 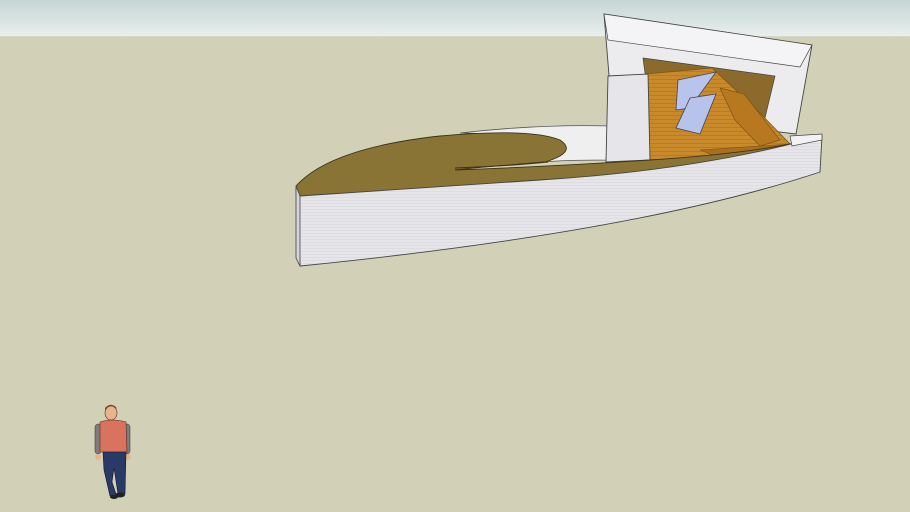 What do you see at coordinates (455, 18) in the screenshot?
I see `sky` at bounding box center [455, 18].